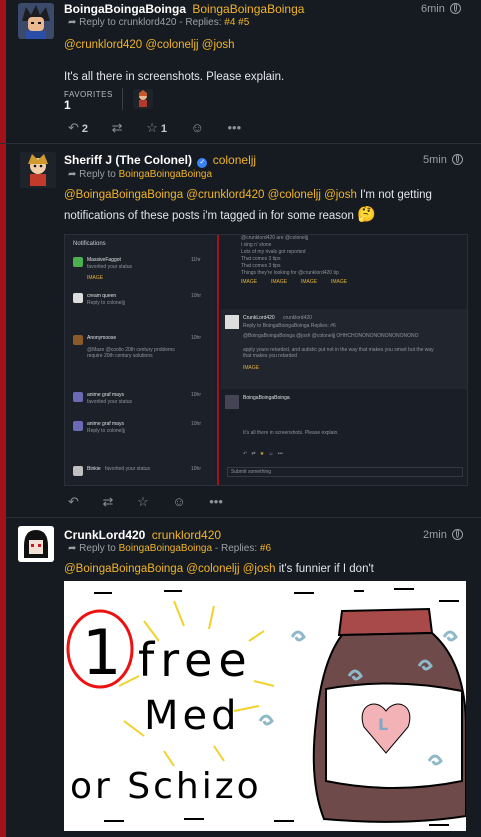  I want to click on reply-button: ↶, so click(73, 502).